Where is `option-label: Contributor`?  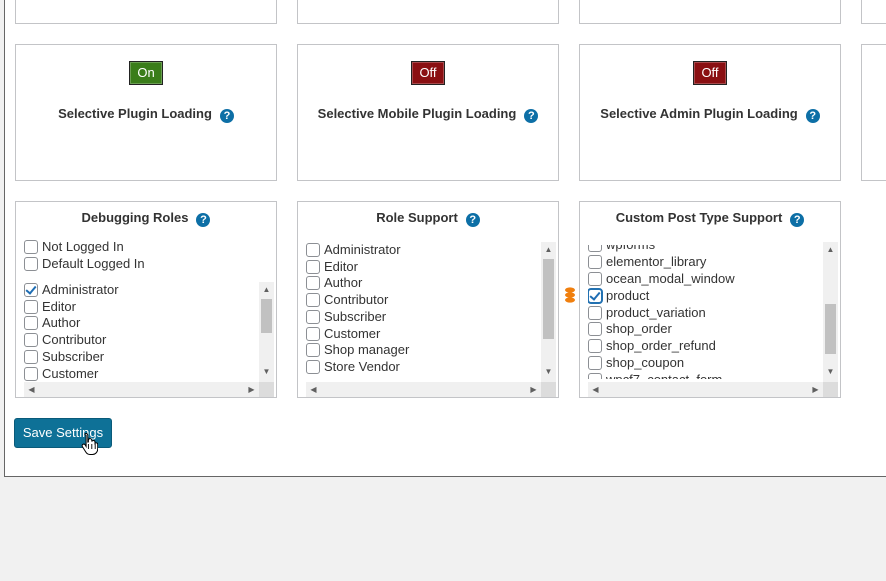 option-label: Contributor is located at coordinates (356, 299).